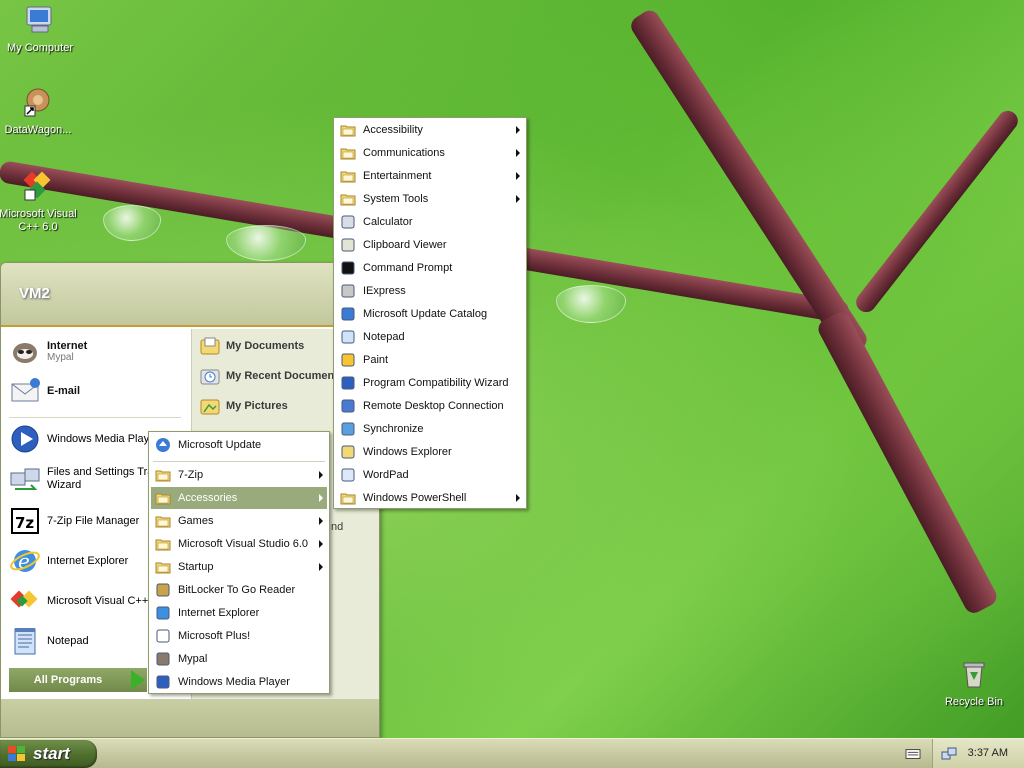 Image resolution: width=1024 pixels, height=768 pixels. I want to click on all-programs-label: All Programs, so click(68, 680).